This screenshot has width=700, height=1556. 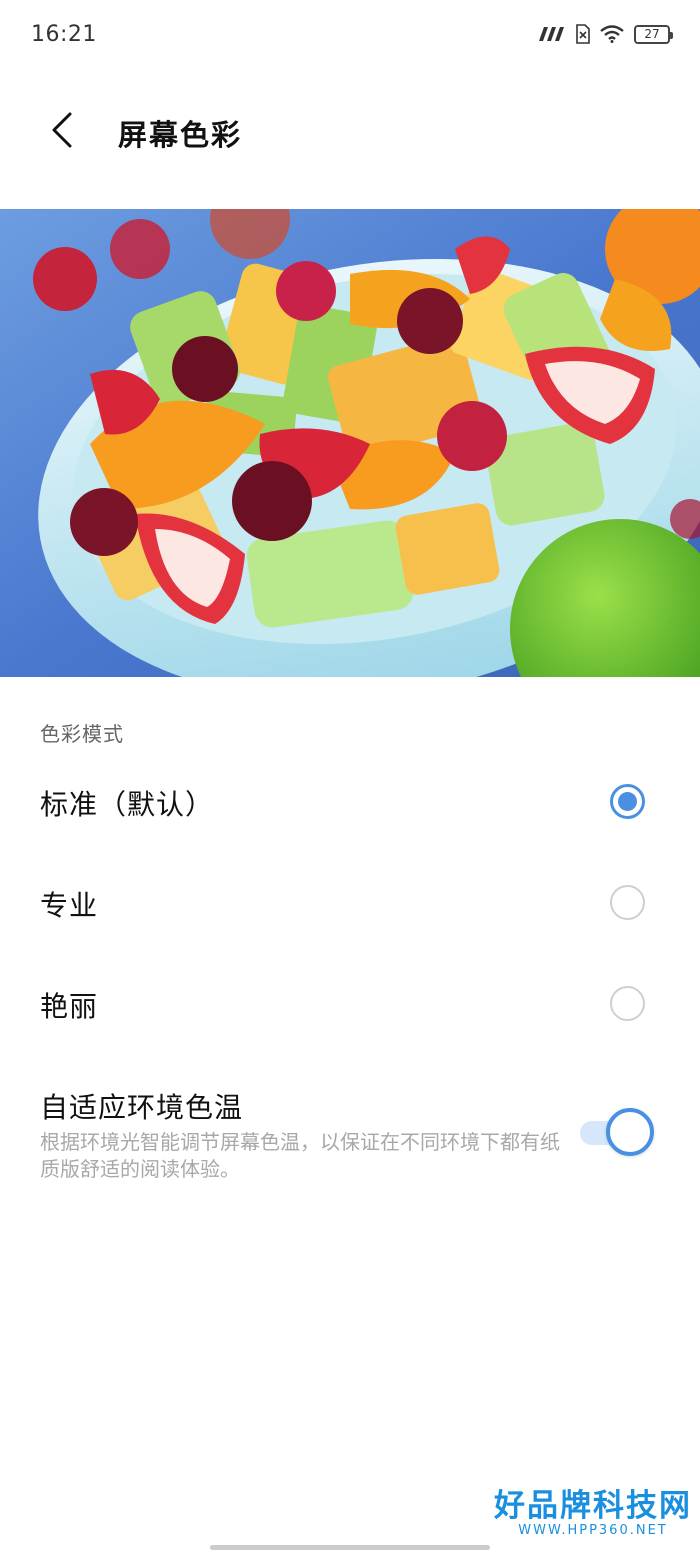 What do you see at coordinates (593, 1506) in the screenshot?
I see `watermark-main: 好品牌科技网` at bounding box center [593, 1506].